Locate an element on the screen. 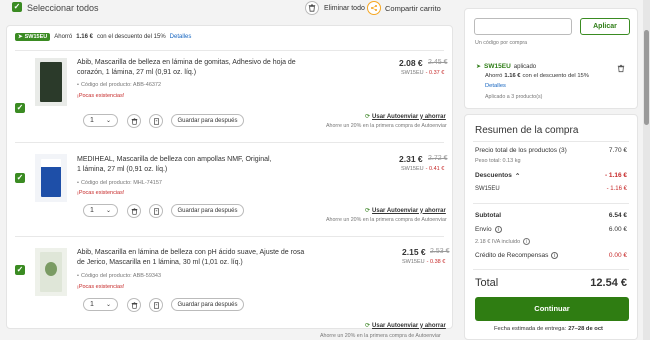  total-label: Total is located at coordinates (487, 283).